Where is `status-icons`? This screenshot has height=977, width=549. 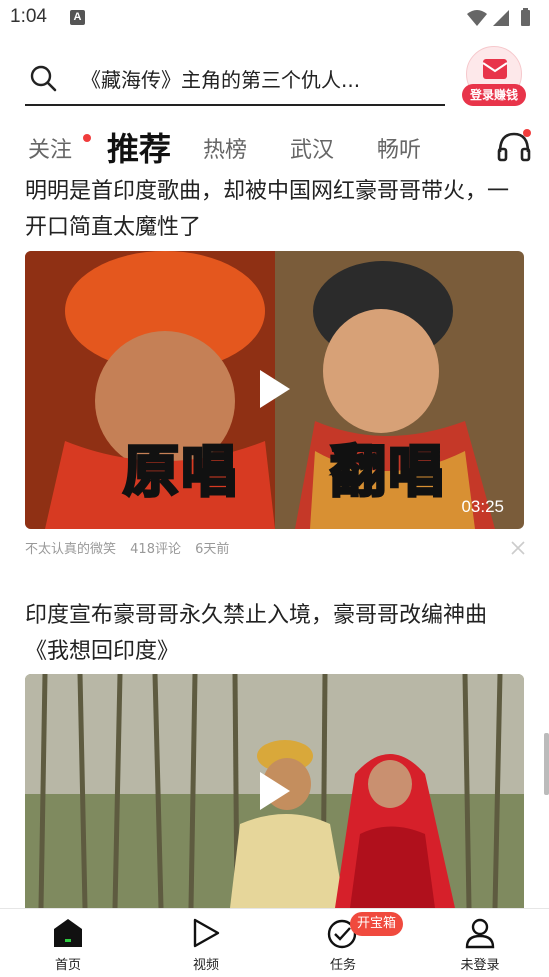
status-icons is located at coordinates (501, 18).